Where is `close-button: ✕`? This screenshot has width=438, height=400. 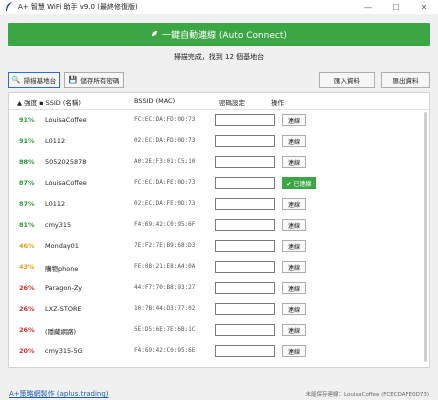 close-button: ✕ is located at coordinates (424, 7).